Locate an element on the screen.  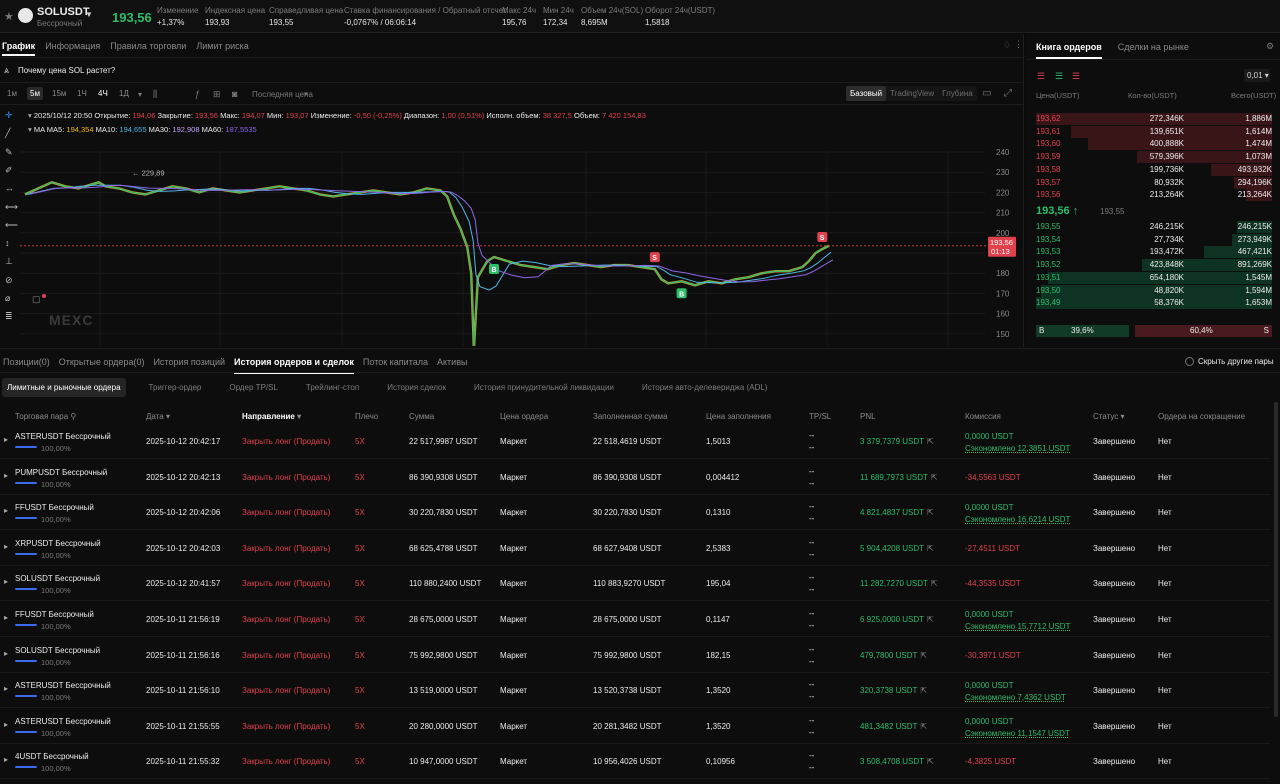
interval-5: 1Д is located at coordinates (124, 93).